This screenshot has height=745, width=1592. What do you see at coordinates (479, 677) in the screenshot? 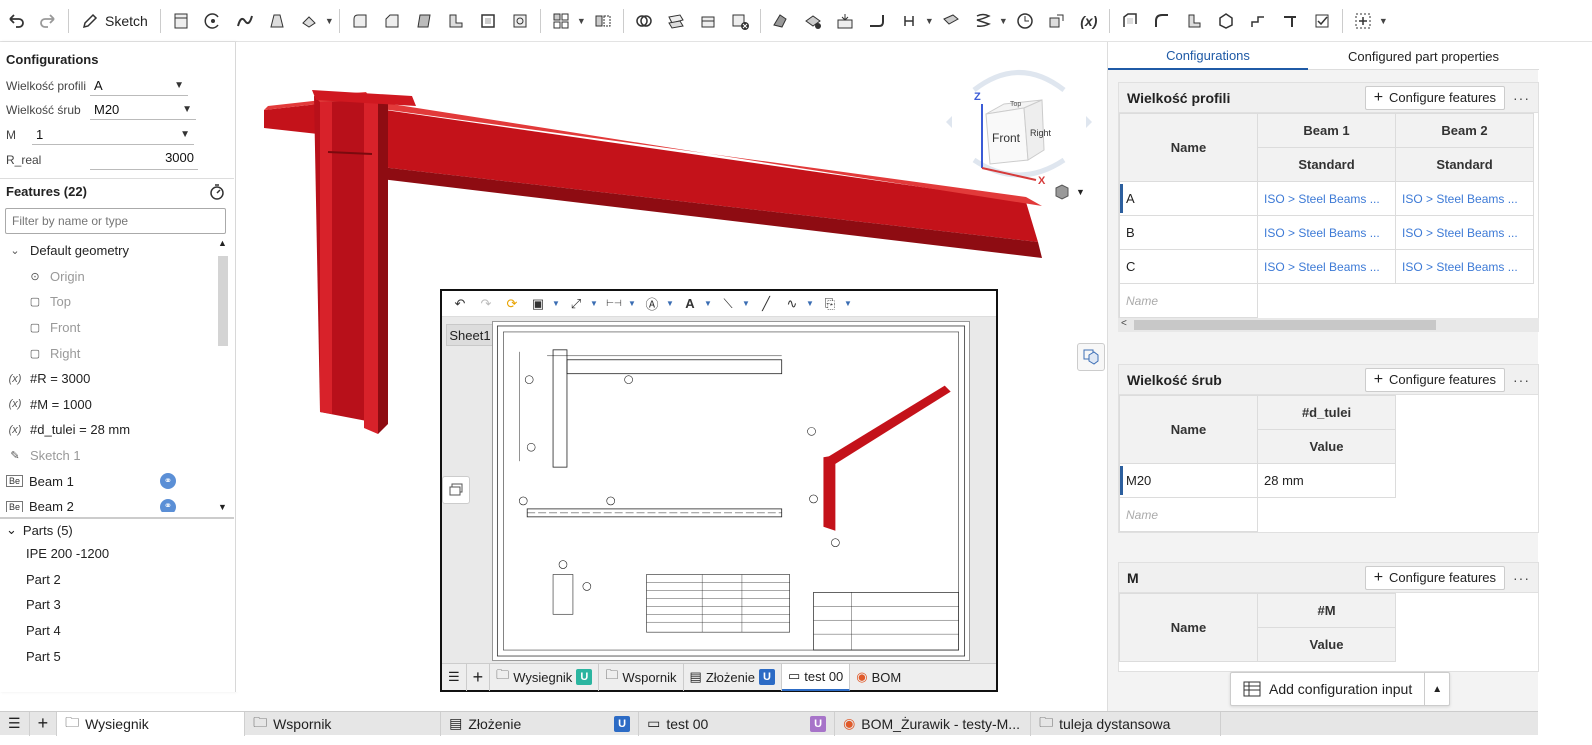
I see `add-tab-button: +` at bounding box center [479, 677].